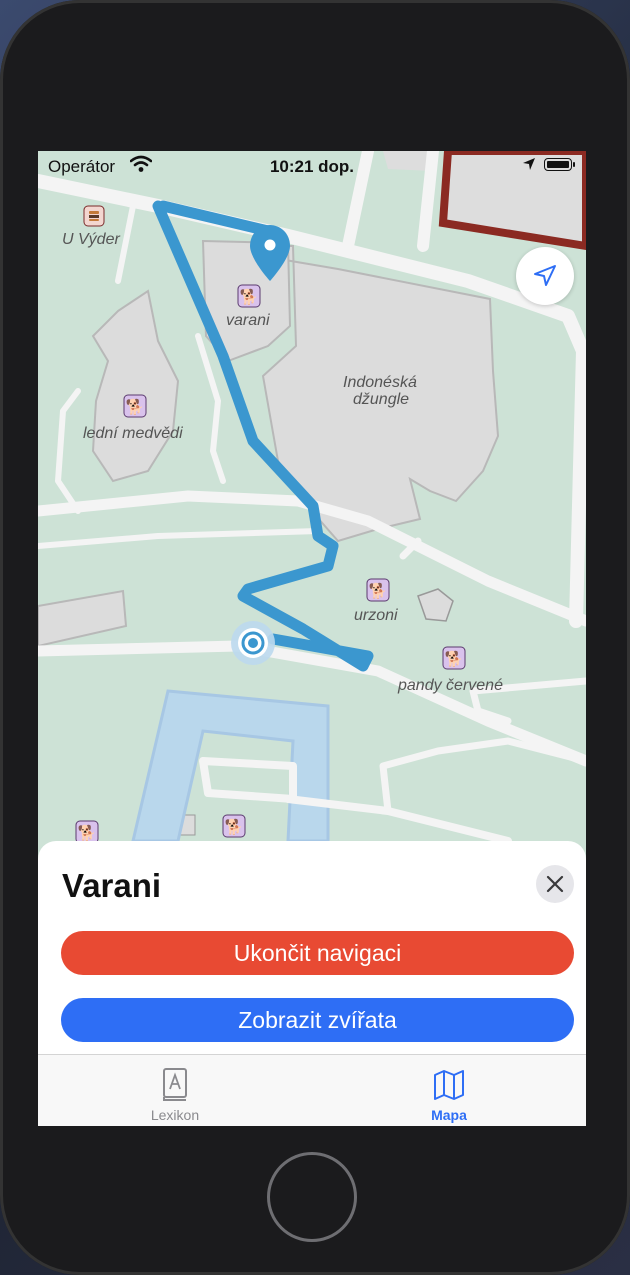  What do you see at coordinates (317, 1020) in the screenshot?
I see `show-animals-button: Zobrazit zvířata` at bounding box center [317, 1020].